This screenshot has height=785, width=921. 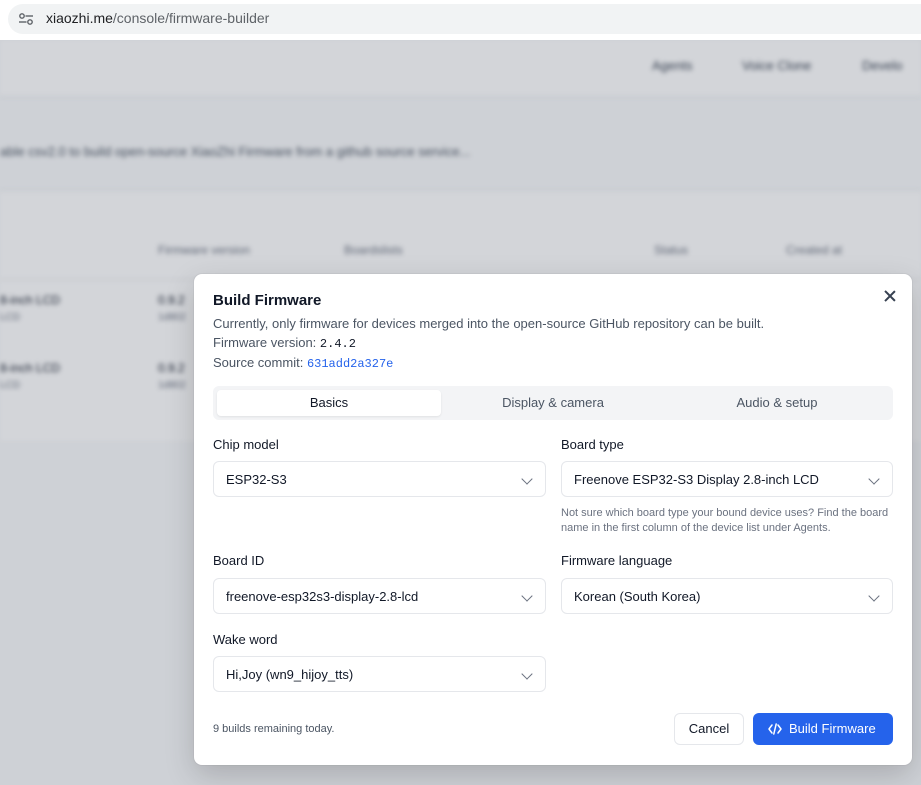 I want to click on source-commit: Source commit: 631add2a327e, so click(x=303, y=363).